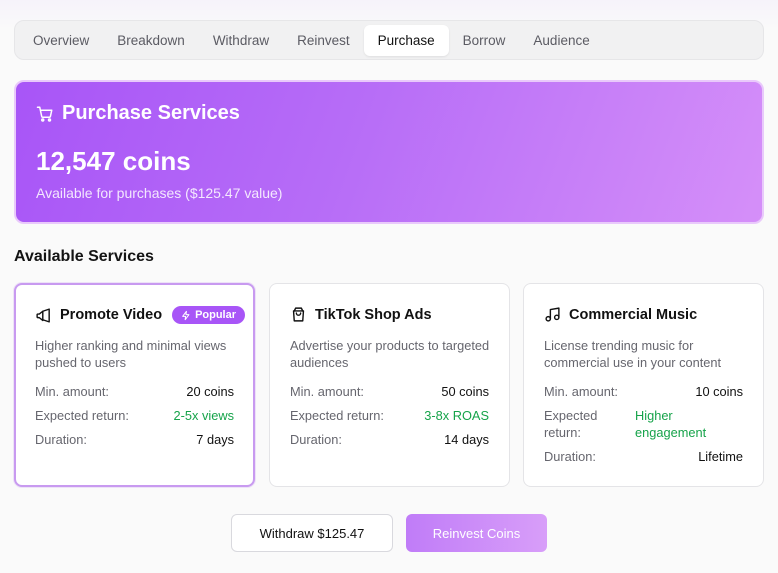 The width and height of the screenshot is (778, 573). Describe the element at coordinates (466, 439) in the screenshot. I see `duration-value: 14 days` at that location.